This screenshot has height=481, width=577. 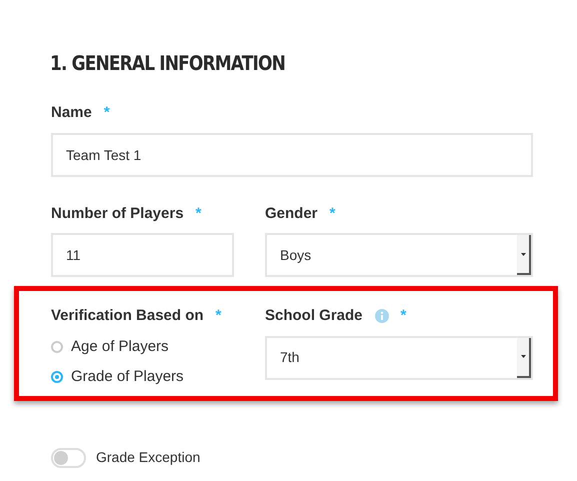 I want to click on radio-option: Grade of Players, so click(x=142, y=377).